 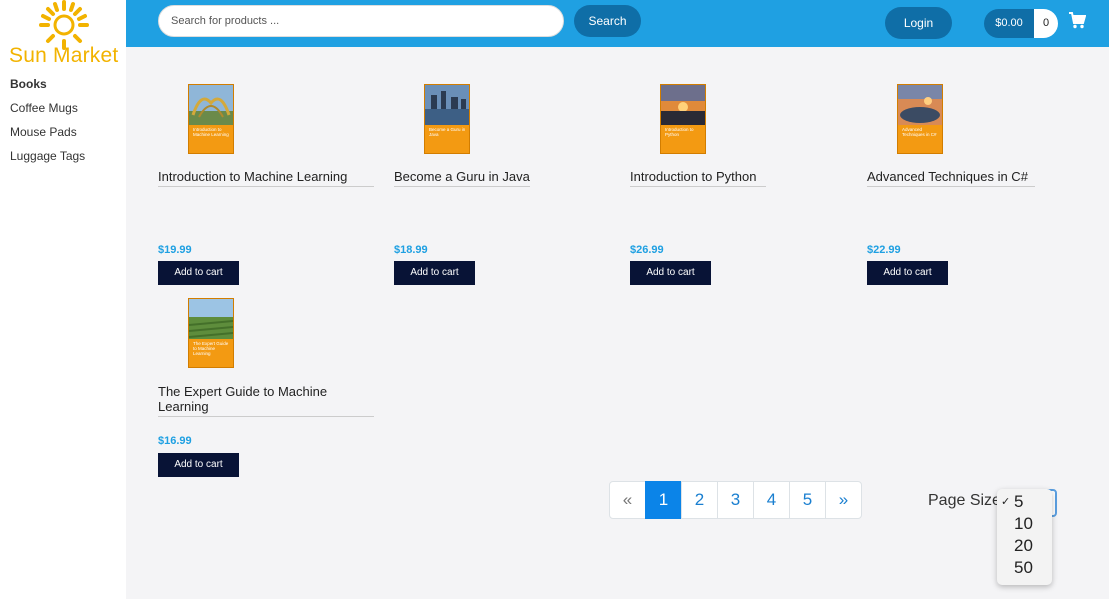 What do you see at coordinates (1006, 502) in the screenshot?
I see `checkmark-icon: ✓` at bounding box center [1006, 502].